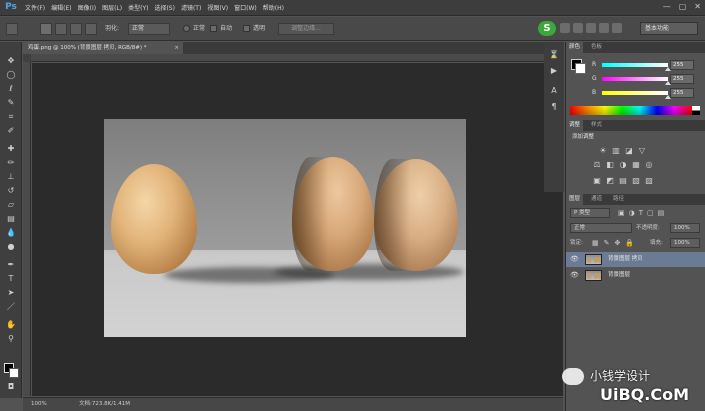 Image resolution: width=705 pixels, height=411 pixels. What do you see at coordinates (635, 79) in the screenshot?
I see `slider-g-track` at bounding box center [635, 79].